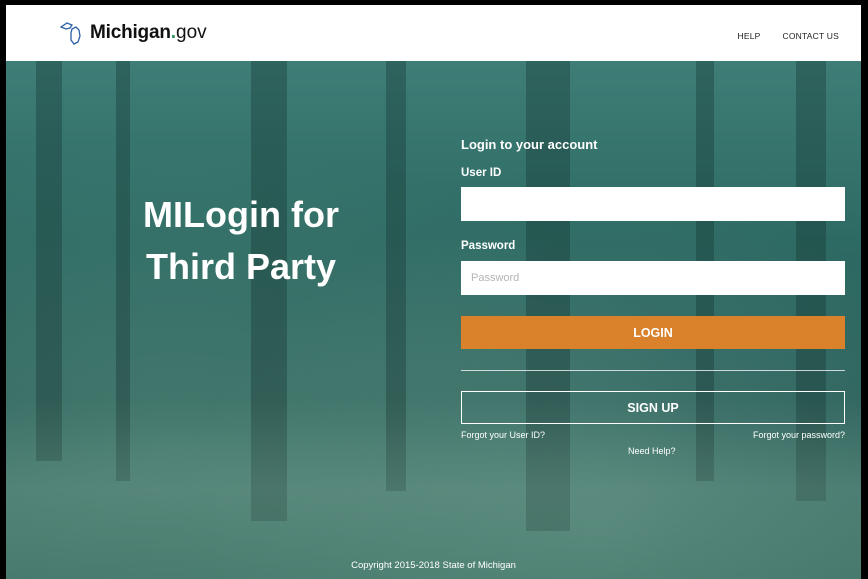 This screenshot has height=579, width=868. What do you see at coordinates (433, 33) in the screenshot?
I see `top-navbar: Michigan. gov HELP CONTACT US` at bounding box center [433, 33].